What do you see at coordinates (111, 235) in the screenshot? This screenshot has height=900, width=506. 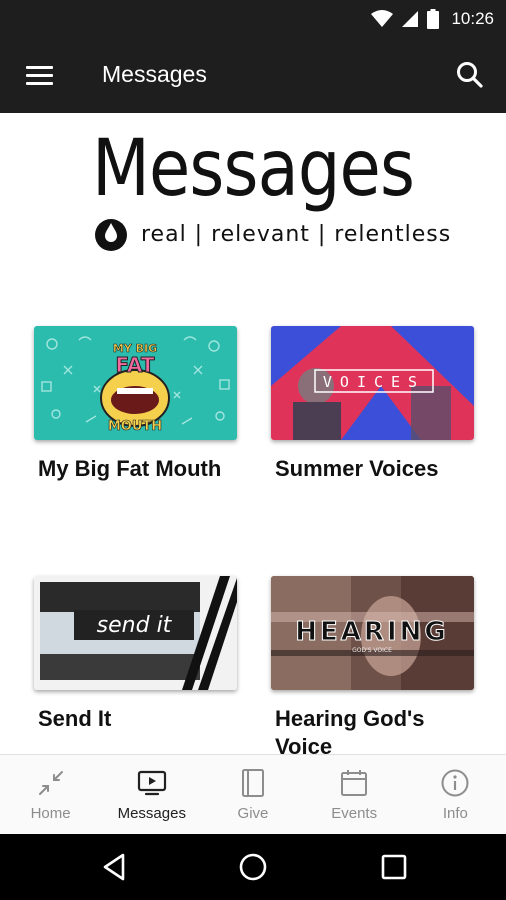 I see `drop-icon` at bounding box center [111, 235].